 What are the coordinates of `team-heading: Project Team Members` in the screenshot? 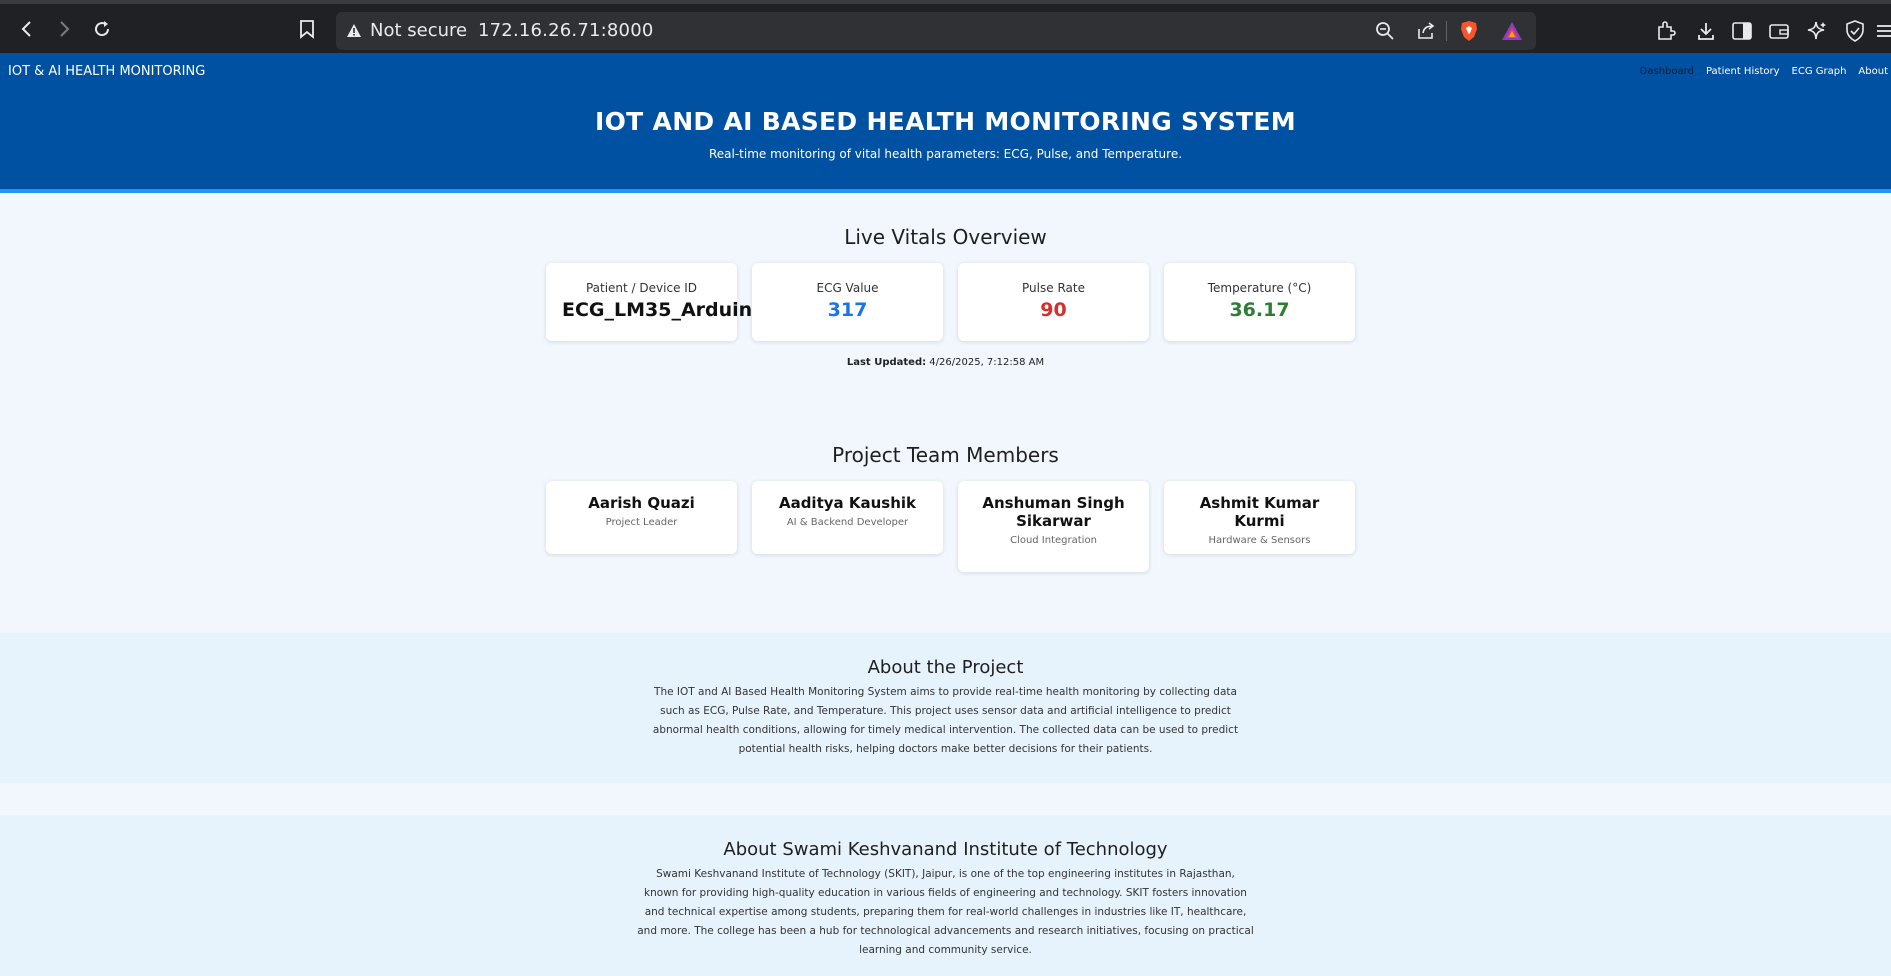 It's located at (945, 455).